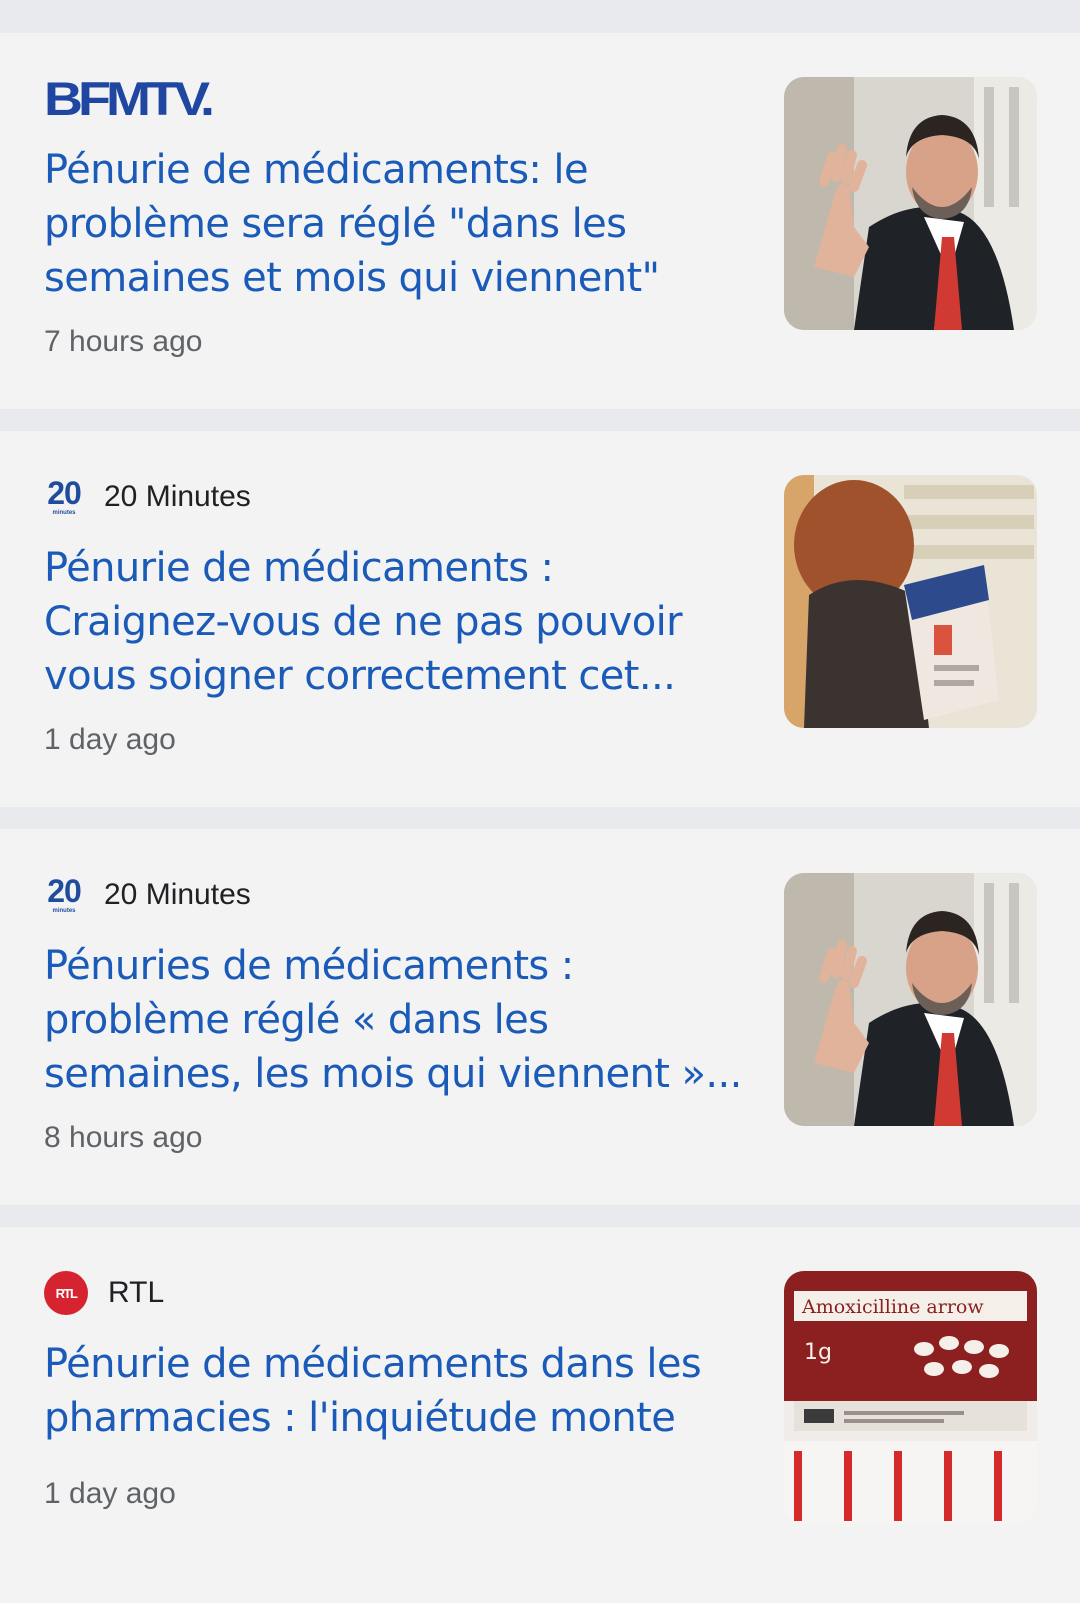 This screenshot has height=1603, width=1080. What do you see at coordinates (818, 1352) in the screenshot?
I see `box-dose-text: 1g` at bounding box center [818, 1352].